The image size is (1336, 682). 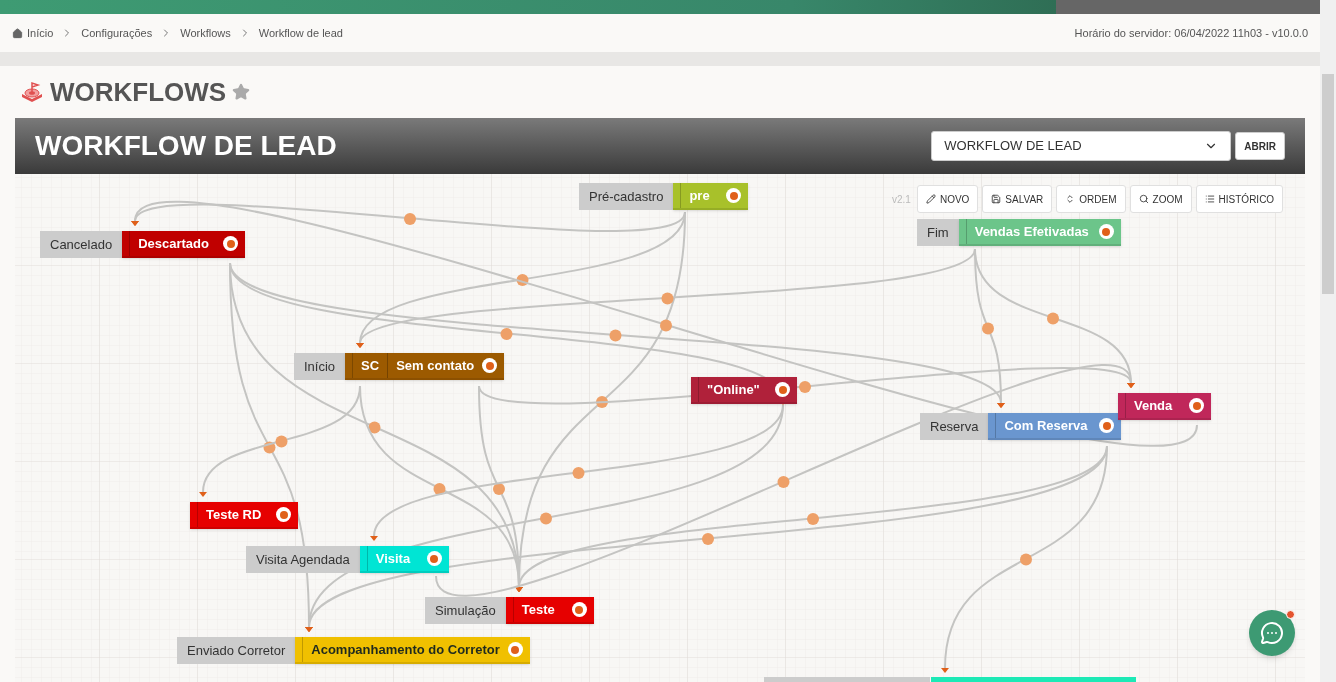 What do you see at coordinates (538, 609) in the screenshot?
I see `node-name: Teste` at bounding box center [538, 609].